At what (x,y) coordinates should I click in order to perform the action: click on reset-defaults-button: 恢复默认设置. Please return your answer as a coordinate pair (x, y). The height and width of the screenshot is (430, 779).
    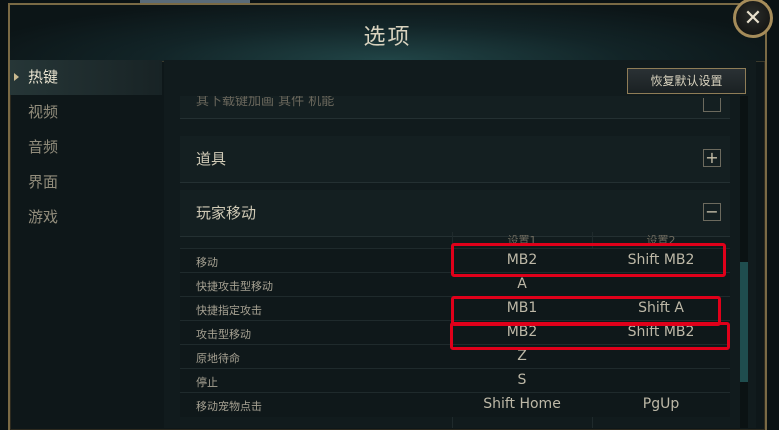
    Looking at the image, I should click on (686, 81).